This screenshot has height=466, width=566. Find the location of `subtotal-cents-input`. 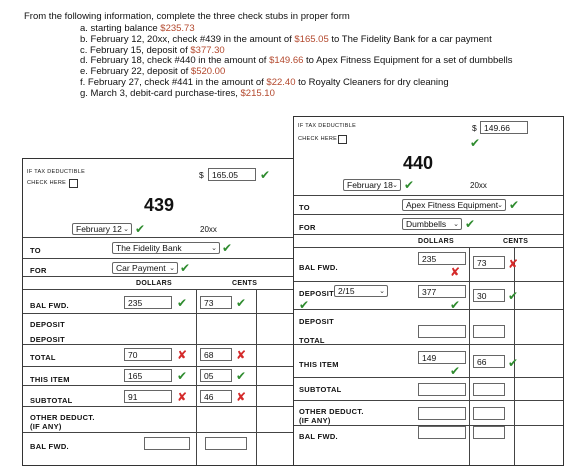

subtotal-cents-input is located at coordinates (489, 389).